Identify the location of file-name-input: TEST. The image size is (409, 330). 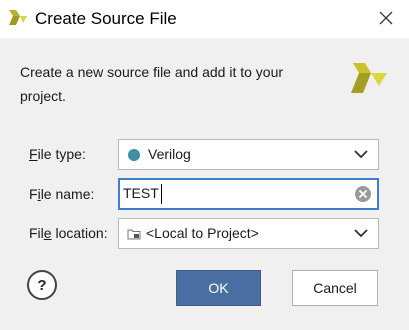
(248, 194).